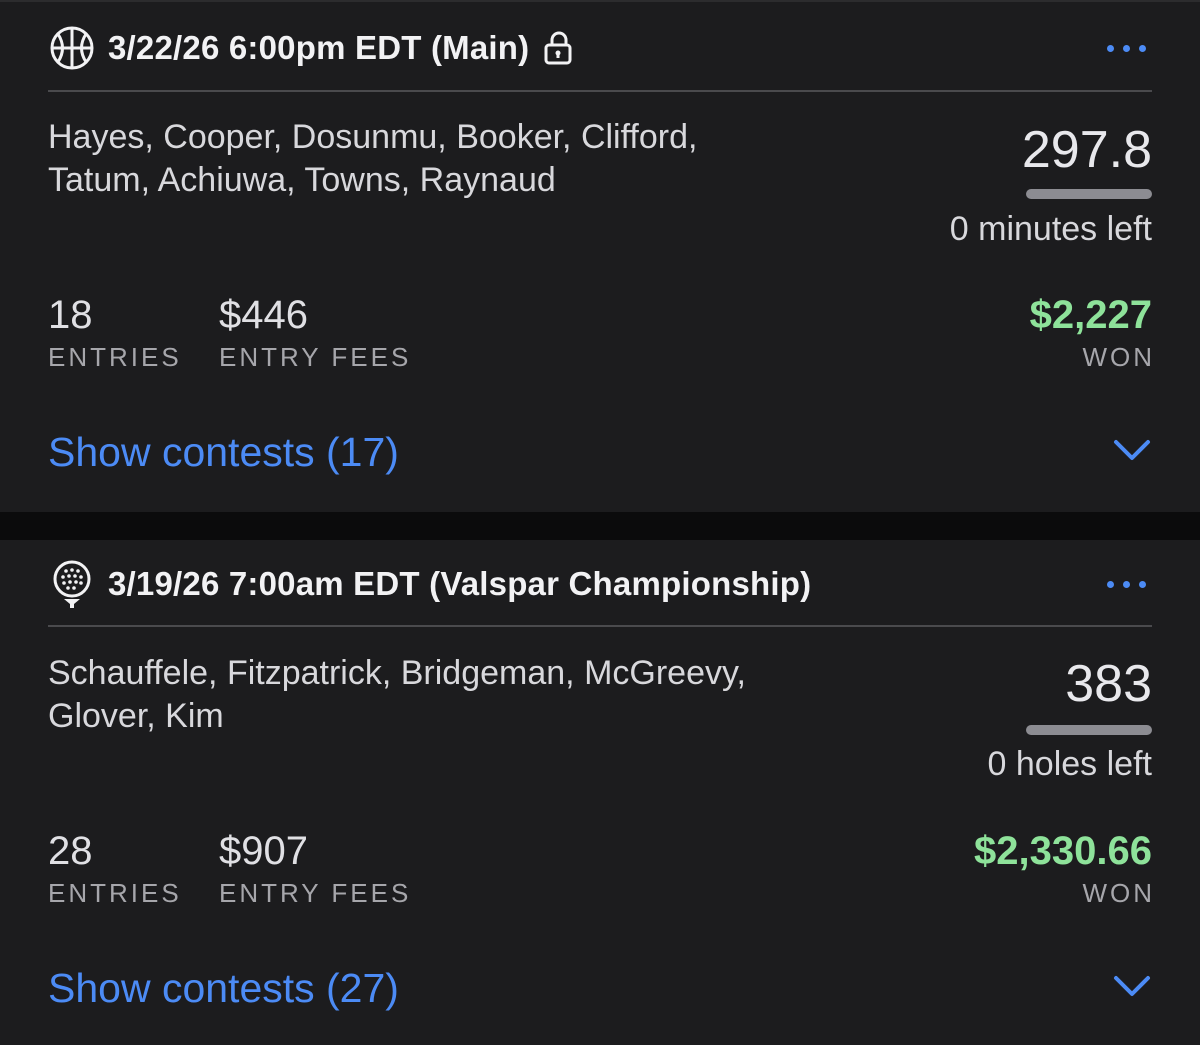 Image resolution: width=1200 pixels, height=1045 pixels. Describe the element at coordinates (223, 452) in the screenshot. I see `show-contests-link: Show contests (17)` at that location.